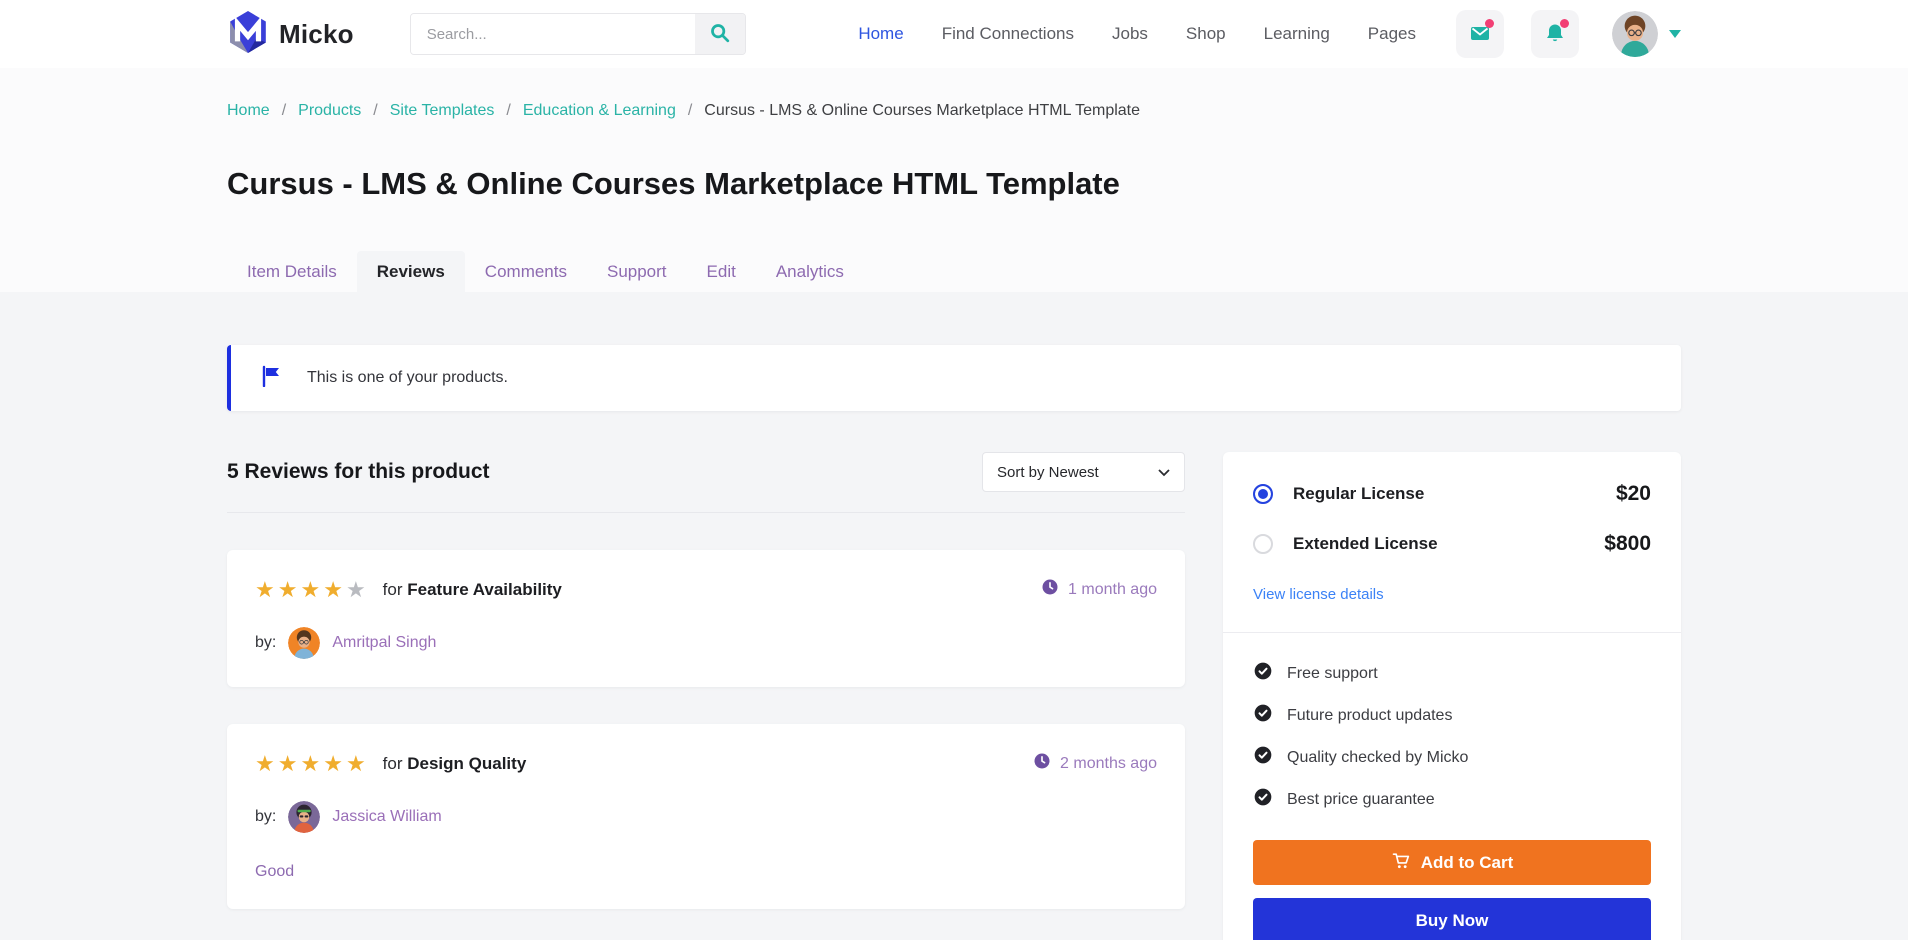 The width and height of the screenshot is (1908, 940). Describe the element at coordinates (1206, 34) in the screenshot. I see `nav-item-shop: Shop` at that location.